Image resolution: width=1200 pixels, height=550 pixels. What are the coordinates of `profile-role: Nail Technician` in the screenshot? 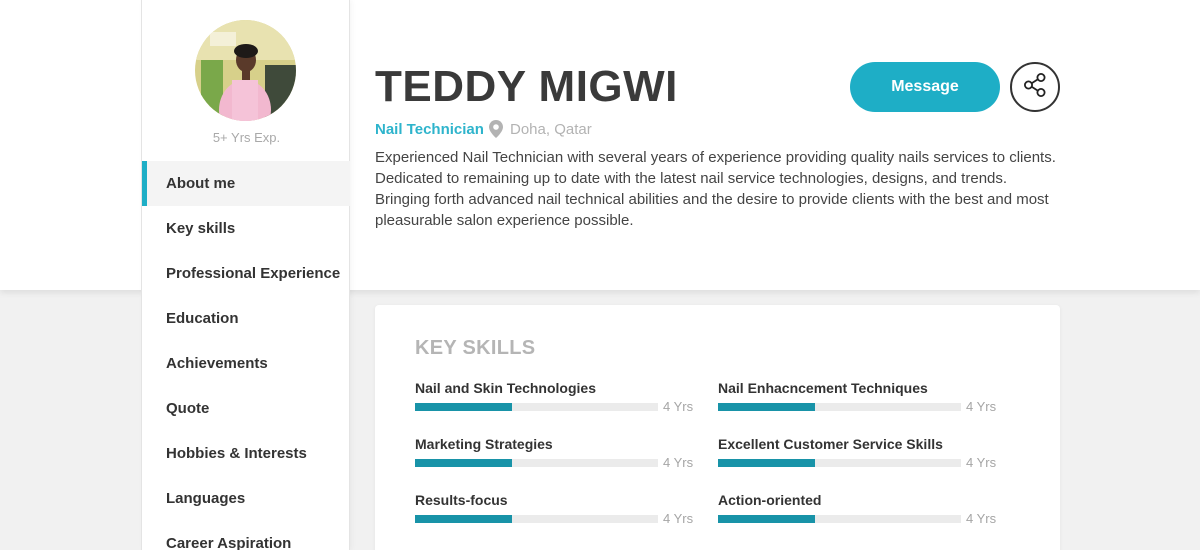 It's located at (429, 129).